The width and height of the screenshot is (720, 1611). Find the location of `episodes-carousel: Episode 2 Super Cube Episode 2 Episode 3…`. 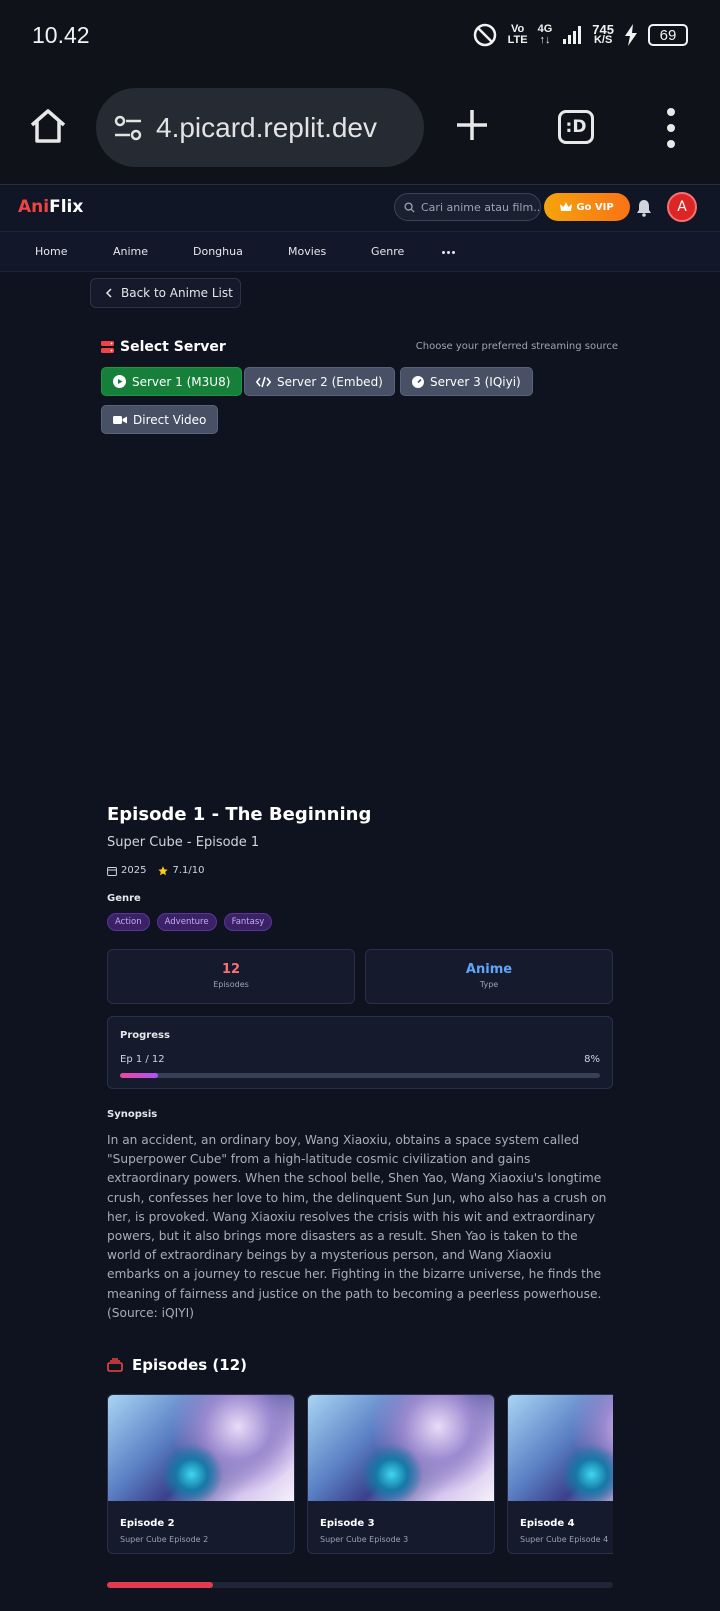

episodes-carousel: Episode 2 Super Cube Episode 2 Episode 3… is located at coordinates (360, 1474).